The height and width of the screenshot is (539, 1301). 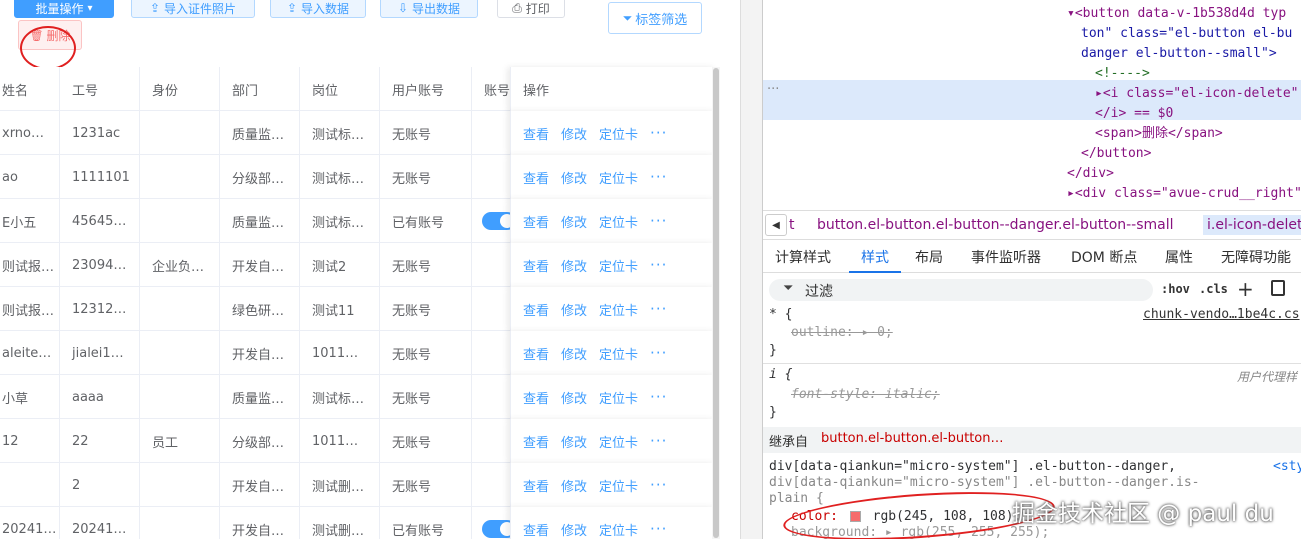 I want to click on tab-layout: 布局, so click(x=929, y=257).